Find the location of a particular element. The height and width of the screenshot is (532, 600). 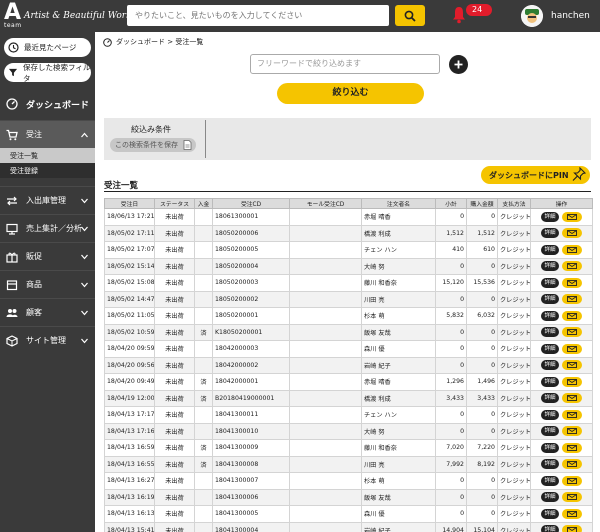

save-condition-button: この検索条件を保存 is located at coordinates (153, 145).